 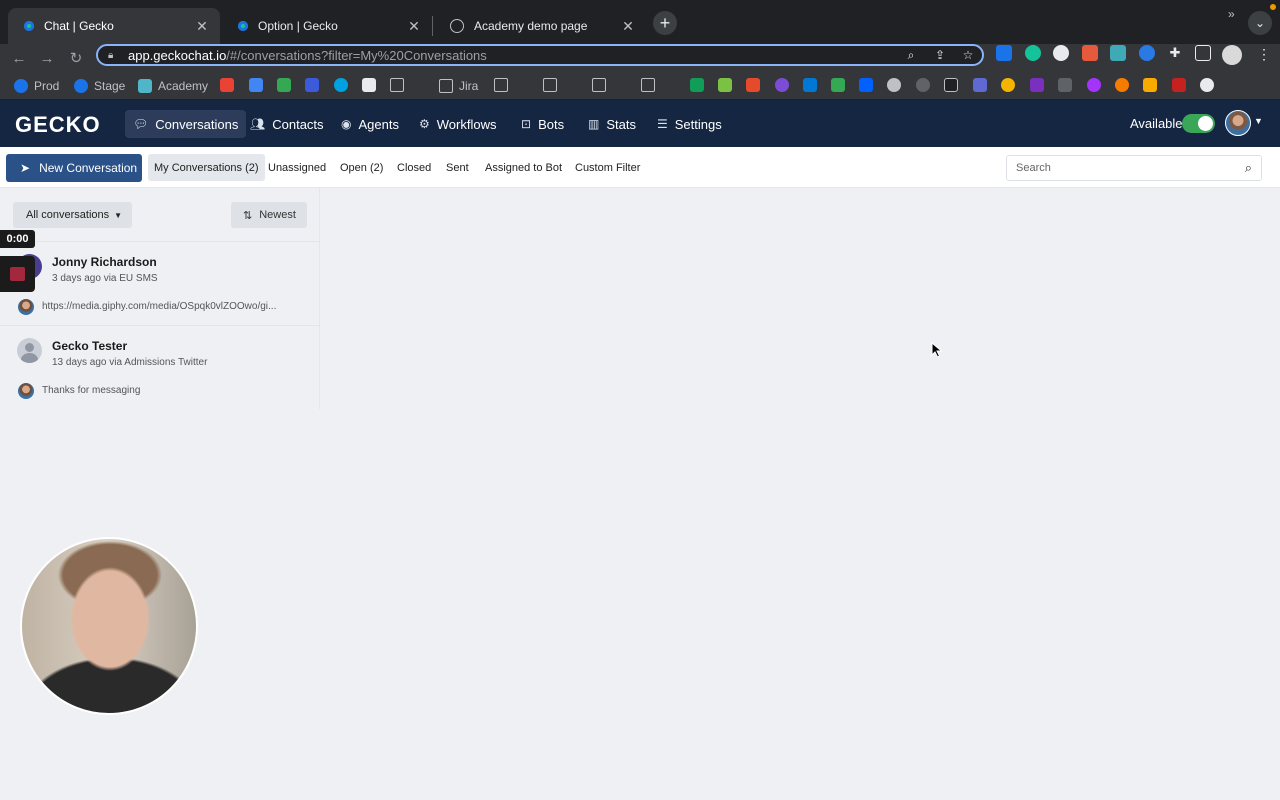 What do you see at coordinates (1238, 123) in the screenshot?
I see `user-avatar` at bounding box center [1238, 123].